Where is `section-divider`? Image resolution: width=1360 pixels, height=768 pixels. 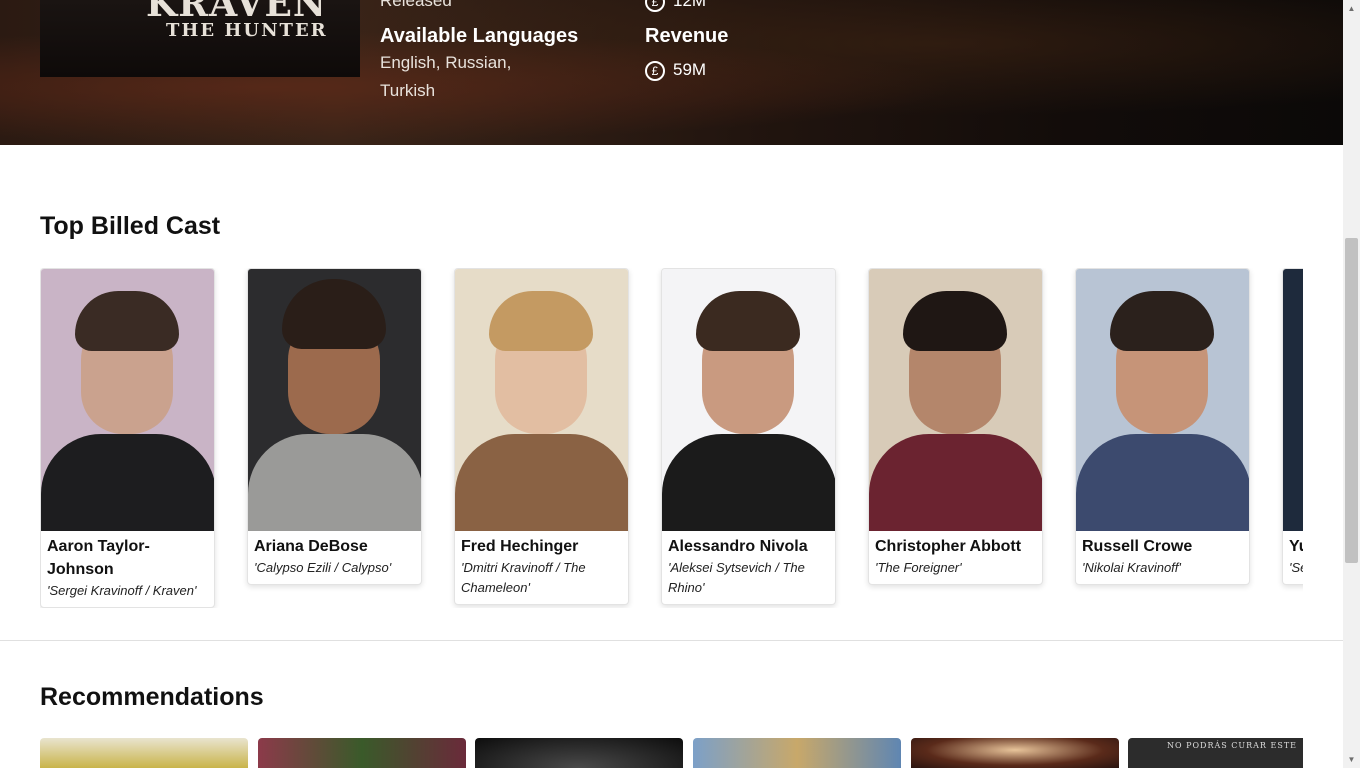
section-divider is located at coordinates (671, 640).